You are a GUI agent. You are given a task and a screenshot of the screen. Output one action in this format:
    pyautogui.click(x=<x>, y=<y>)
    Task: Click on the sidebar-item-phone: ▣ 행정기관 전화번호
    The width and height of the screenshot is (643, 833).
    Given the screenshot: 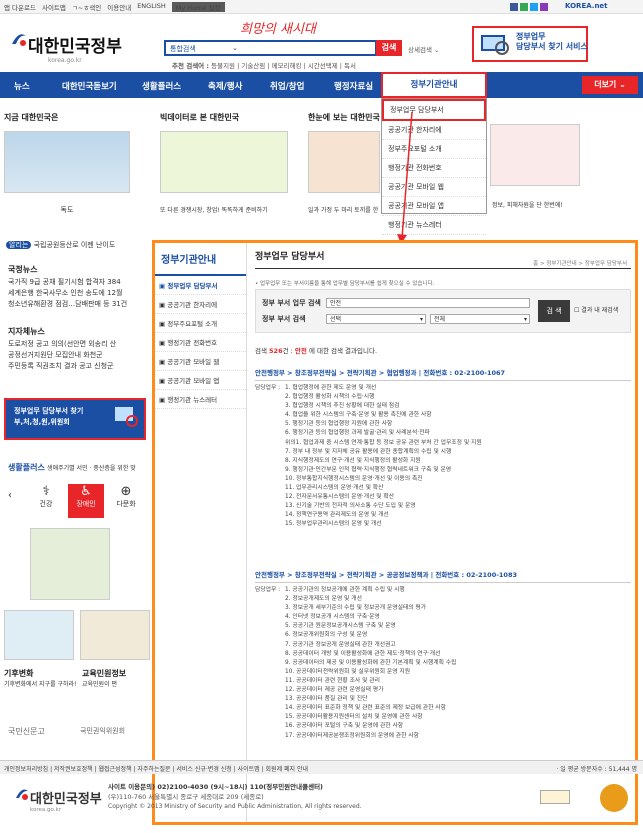 What is the action you would take?
    pyautogui.click(x=200, y=342)
    